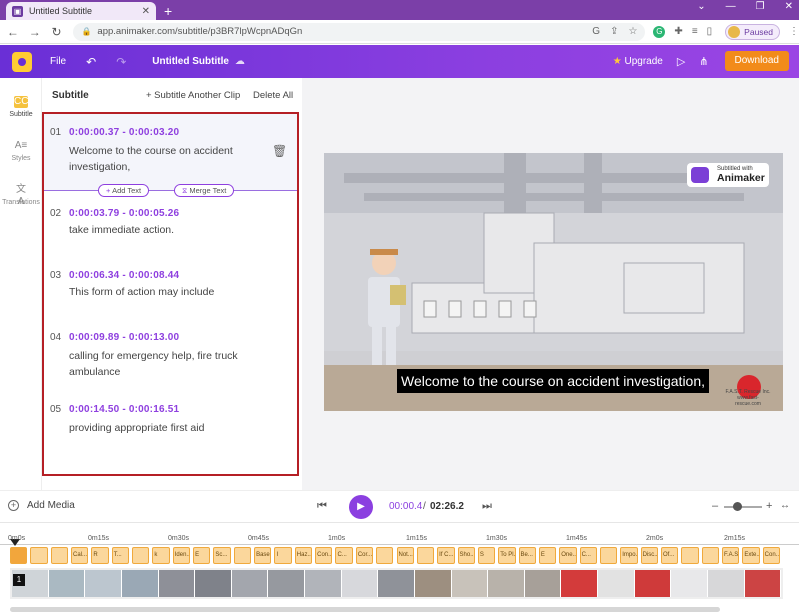 The height and width of the screenshot is (613, 799). Describe the element at coordinates (486, 555) in the screenshot. I see `subtitle-chip: S` at that location.